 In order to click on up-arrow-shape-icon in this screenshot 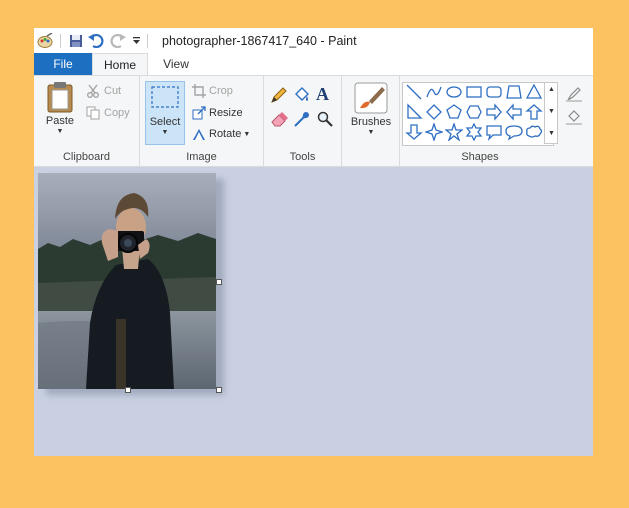, I will do `click(534, 112)`.